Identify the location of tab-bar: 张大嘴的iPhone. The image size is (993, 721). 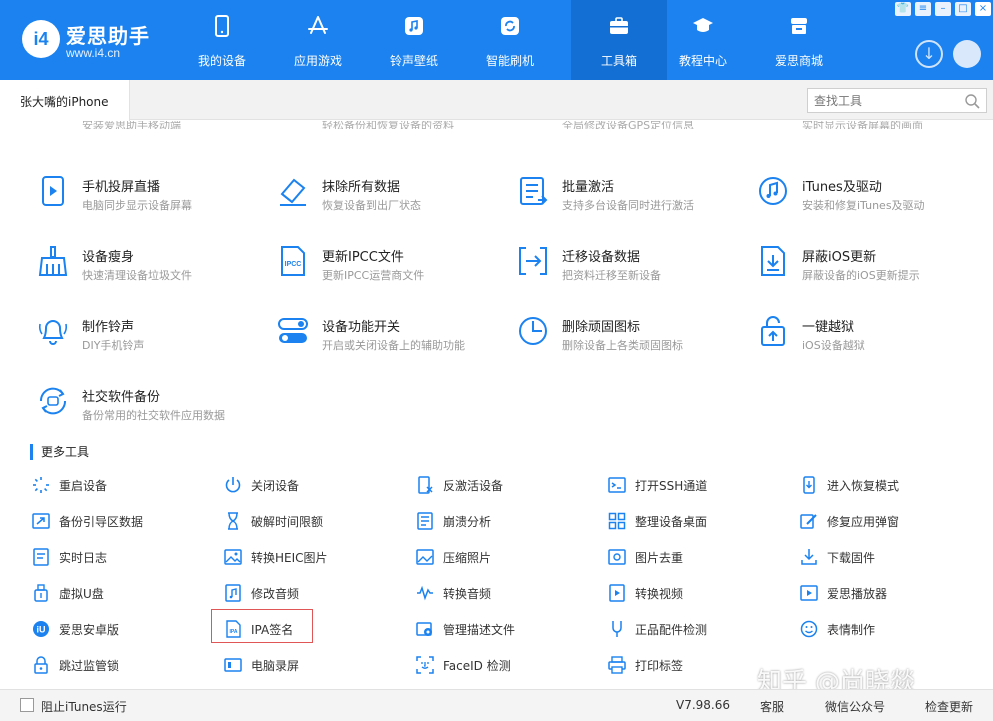
(496, 100).